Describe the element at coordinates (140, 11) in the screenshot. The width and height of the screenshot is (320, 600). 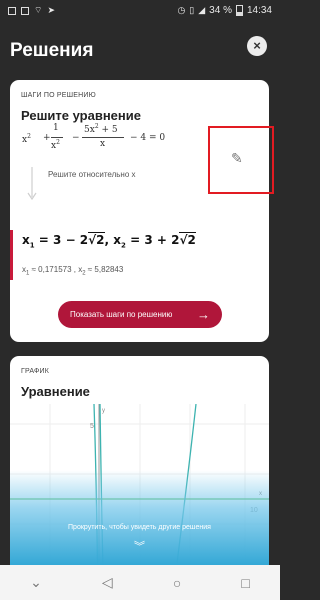
I see `status-bar: ⌔ ➤ ◷ ▯ ◢ 34 % 14:34` at that location.